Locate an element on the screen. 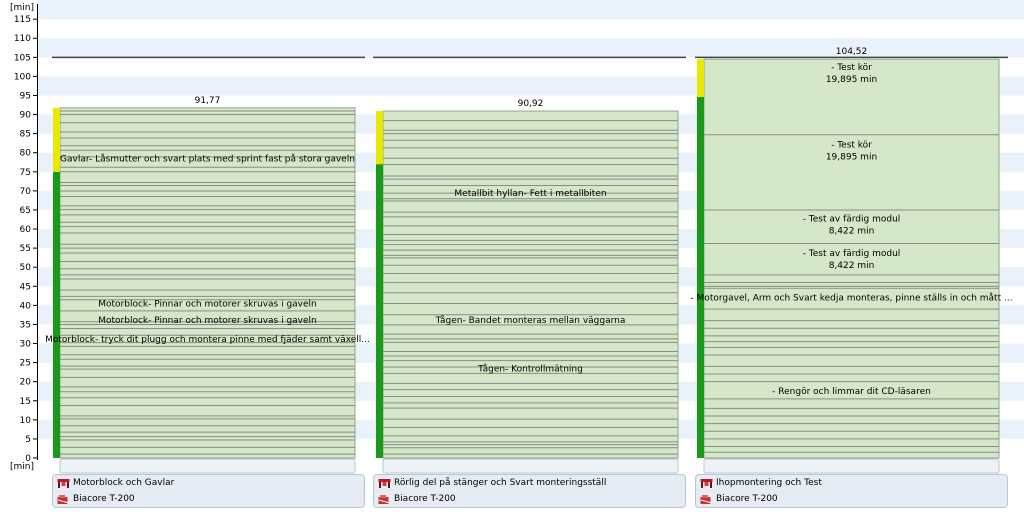 Image resolution: width=1024 pixels, height=512 pixels. y-tick-label: 15 is located at coordinates (25, 402).